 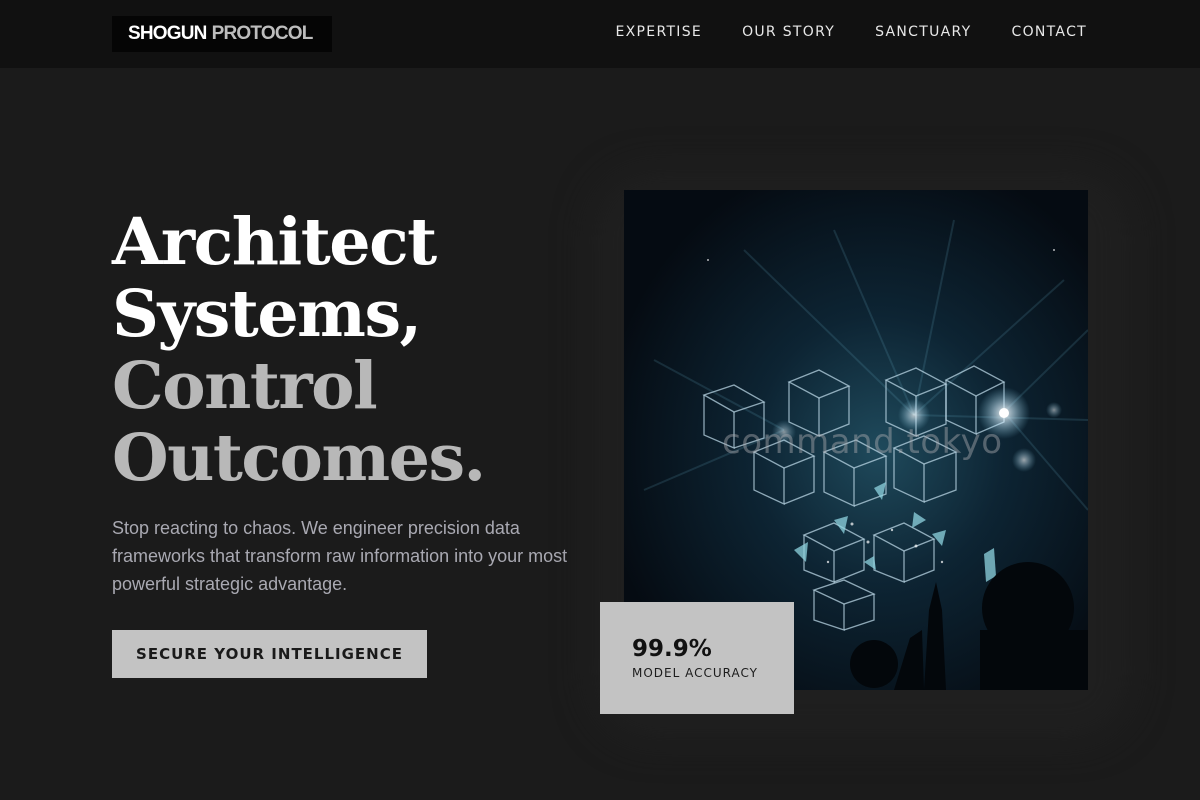 I want to click on secure-intelligence-button: SECURE YOUR INTELLIGENCE, so click(x=269, y=654).